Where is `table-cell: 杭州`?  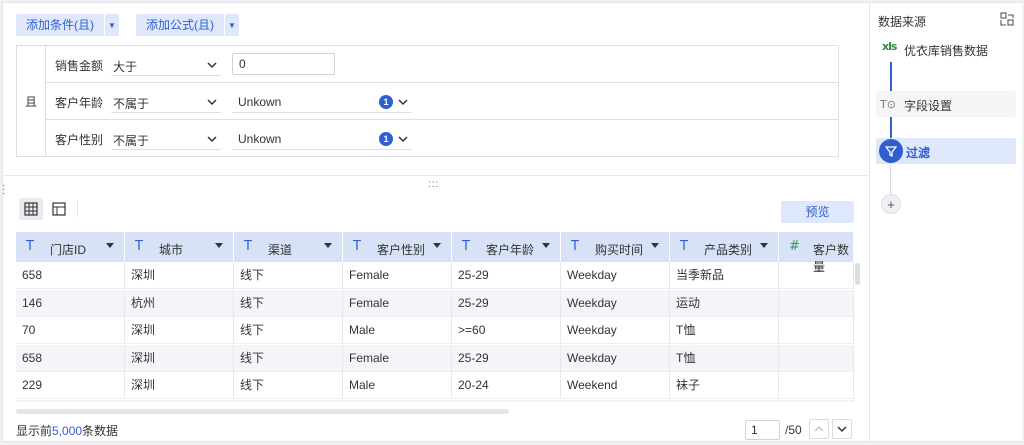
table-cell: 杭州 is located at coordinates (179, 303).